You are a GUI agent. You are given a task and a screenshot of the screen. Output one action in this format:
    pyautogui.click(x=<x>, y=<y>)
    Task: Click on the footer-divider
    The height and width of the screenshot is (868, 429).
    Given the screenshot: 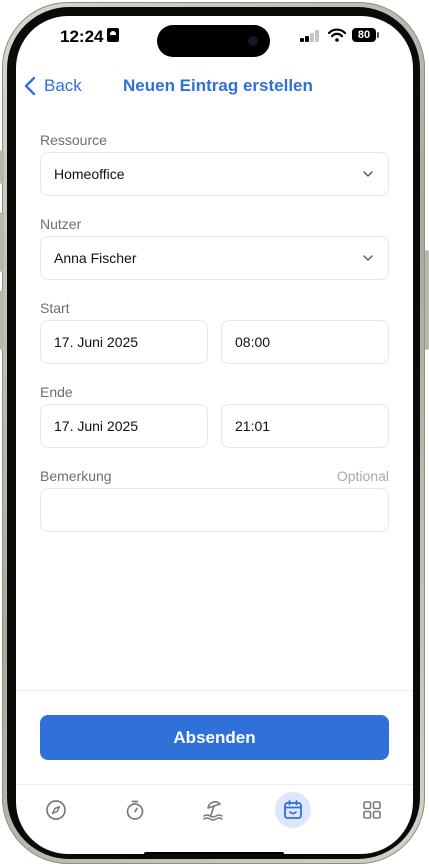 What is the action you would take?
    pyautogui.click(x=214, y=690)
    